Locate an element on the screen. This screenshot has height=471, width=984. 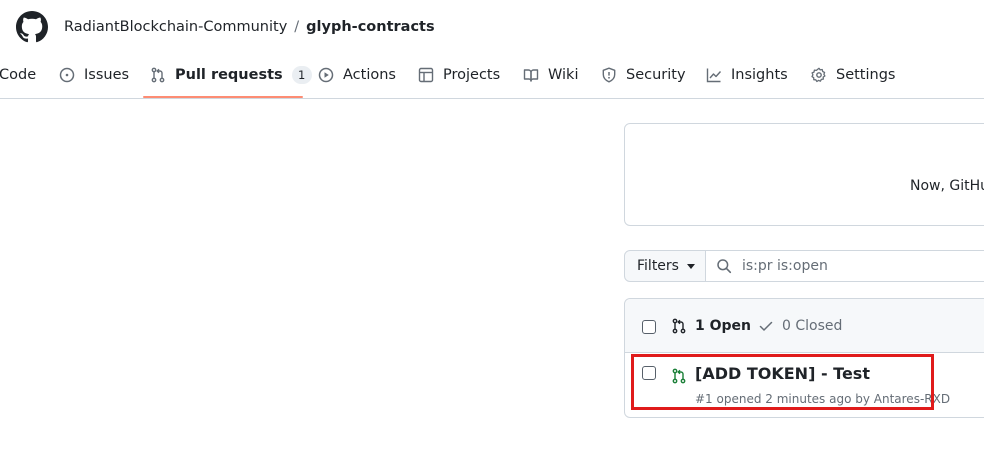
tab-projects: Projects is located at coordinates (459, 75).